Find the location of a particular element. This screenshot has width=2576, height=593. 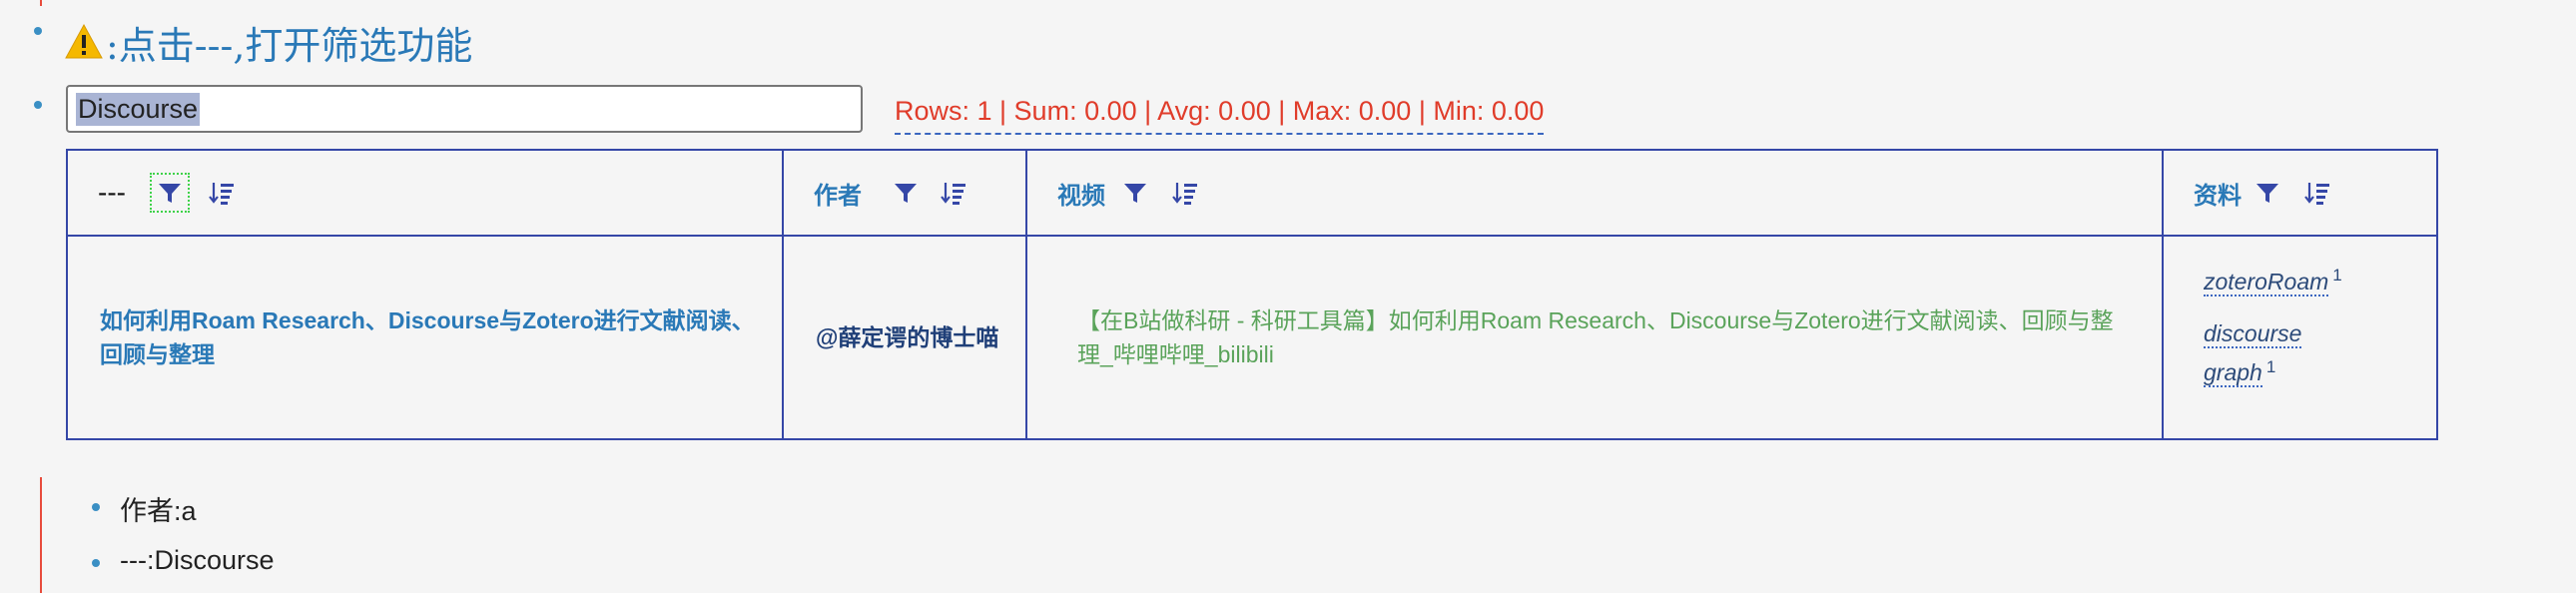

search-input-value: Discourse is located at coordinates (138, 109).